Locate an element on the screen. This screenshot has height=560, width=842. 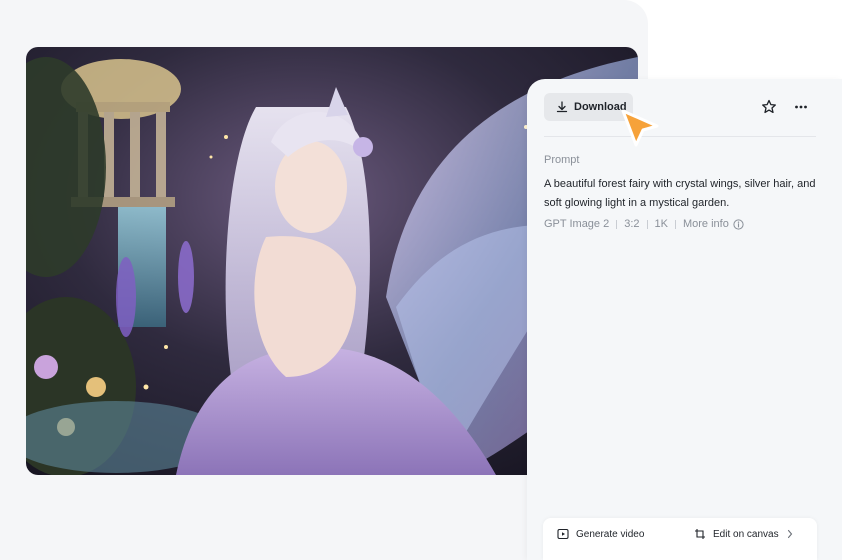
aspect-ratio: 3:2 is located at coordinates (632, 224).